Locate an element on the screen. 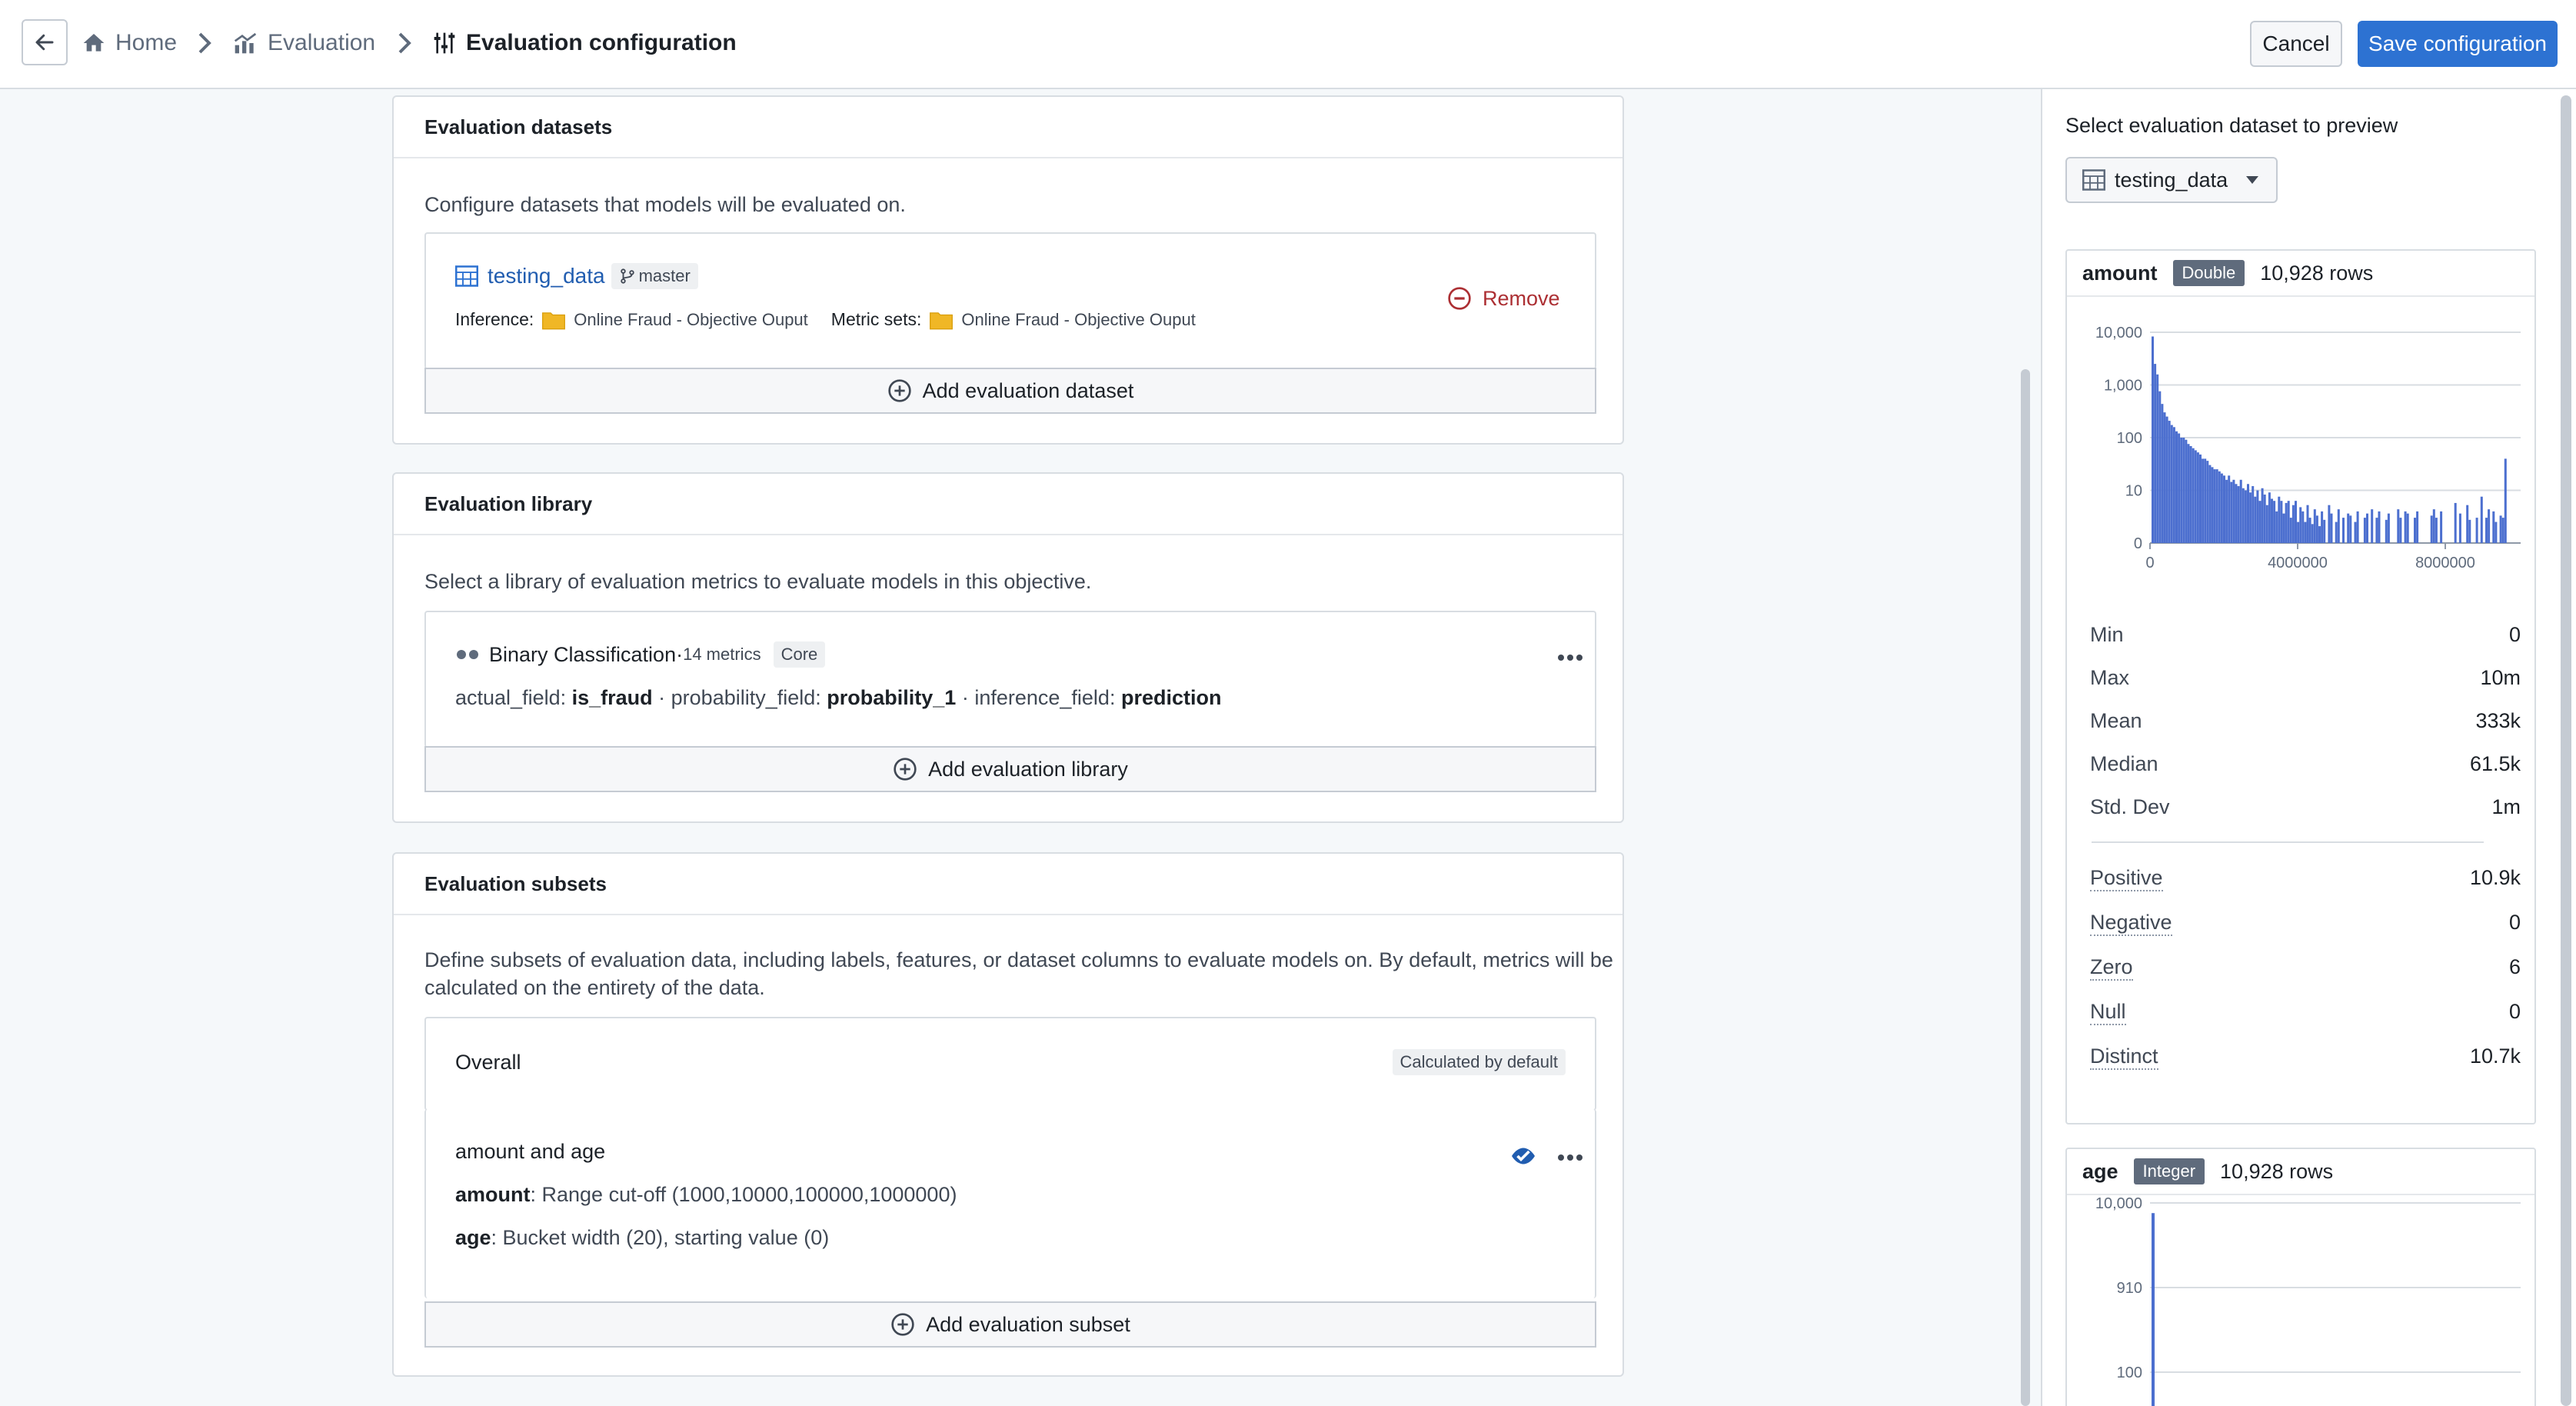  breadcrumb-evaluation: Evaluation is located at coordinates (303, 43).